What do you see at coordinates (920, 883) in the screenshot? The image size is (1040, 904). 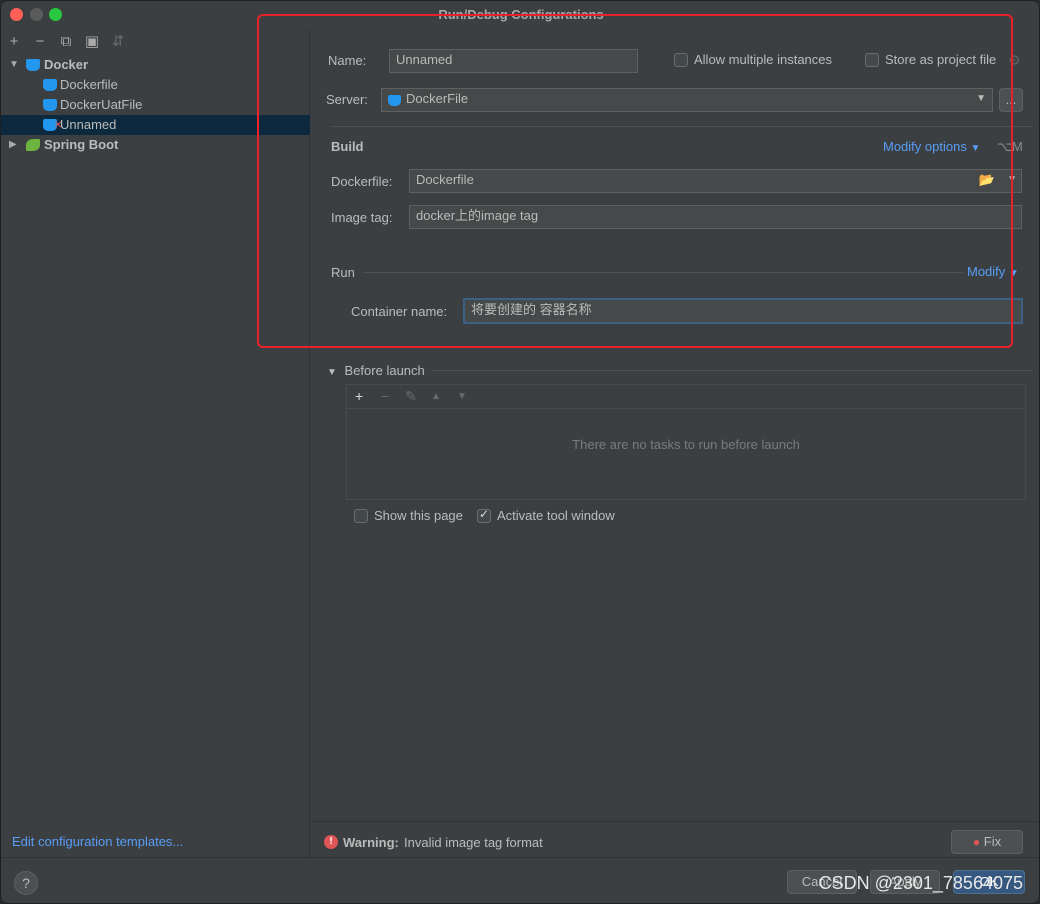 I see `csdn-watermark: CSDN @2301_78564075` at bounding box center [920, 883].